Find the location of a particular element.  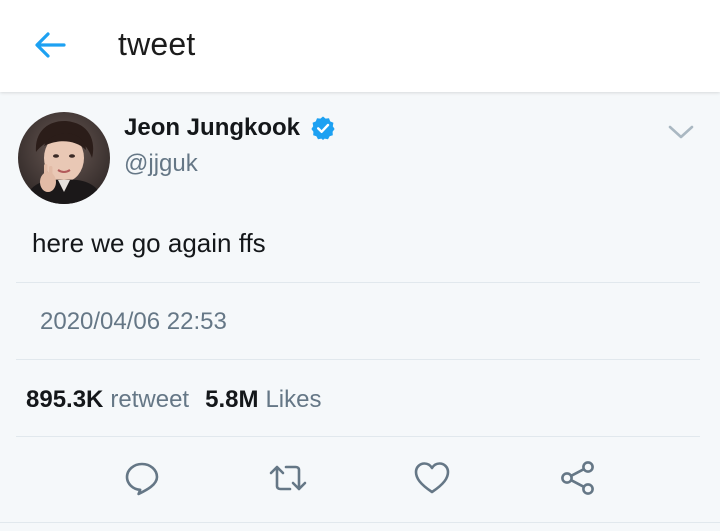

reply-button is located at coordinates (142, 478).